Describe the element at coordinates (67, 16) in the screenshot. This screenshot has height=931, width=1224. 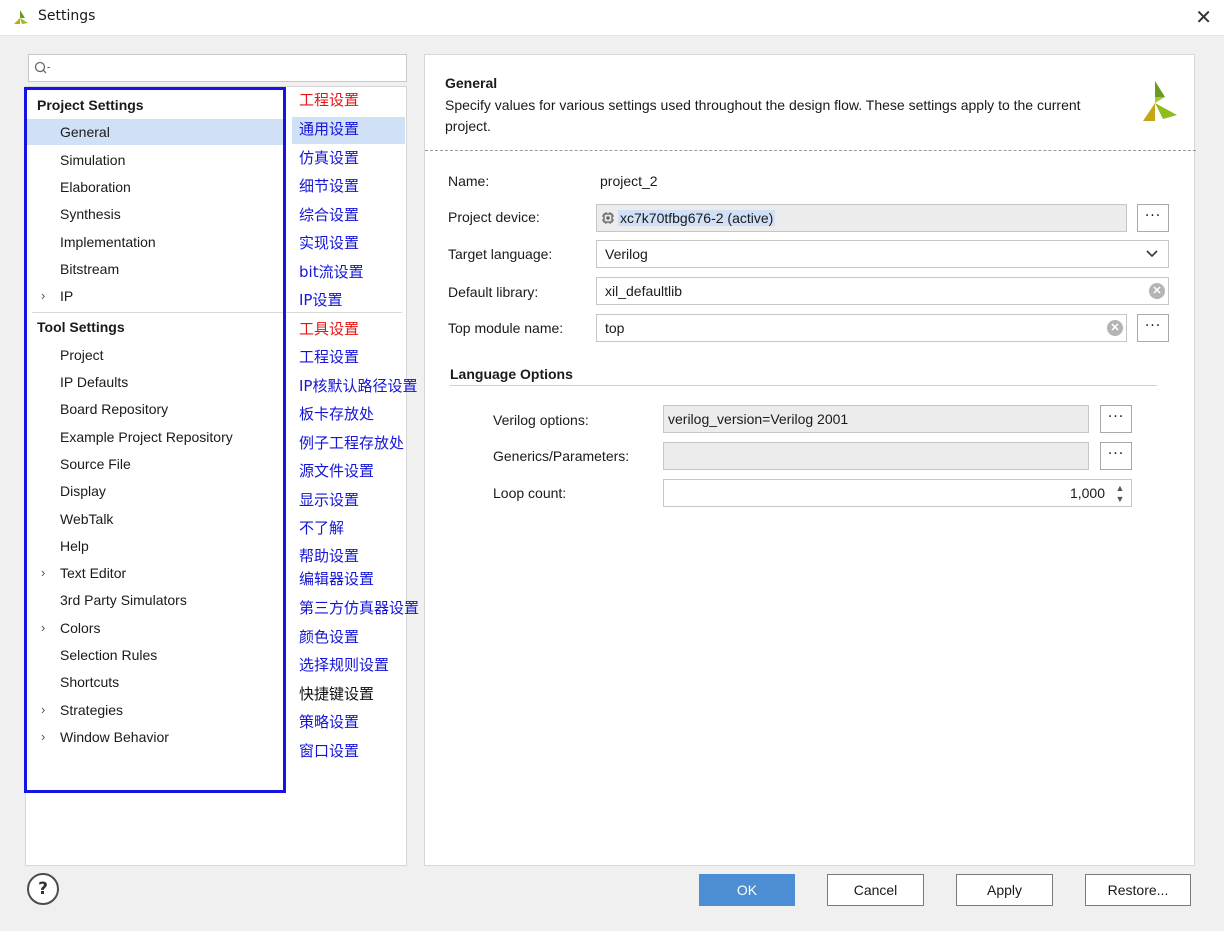
I see `window-title: Settings` at that location.